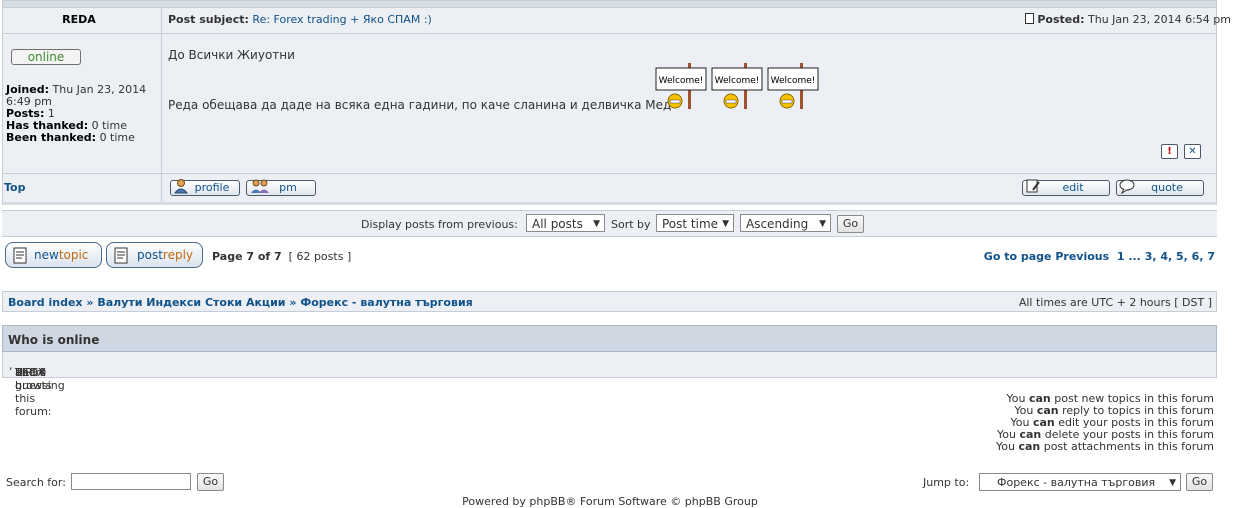  I want to click on post-icon, so click(1030, 18).